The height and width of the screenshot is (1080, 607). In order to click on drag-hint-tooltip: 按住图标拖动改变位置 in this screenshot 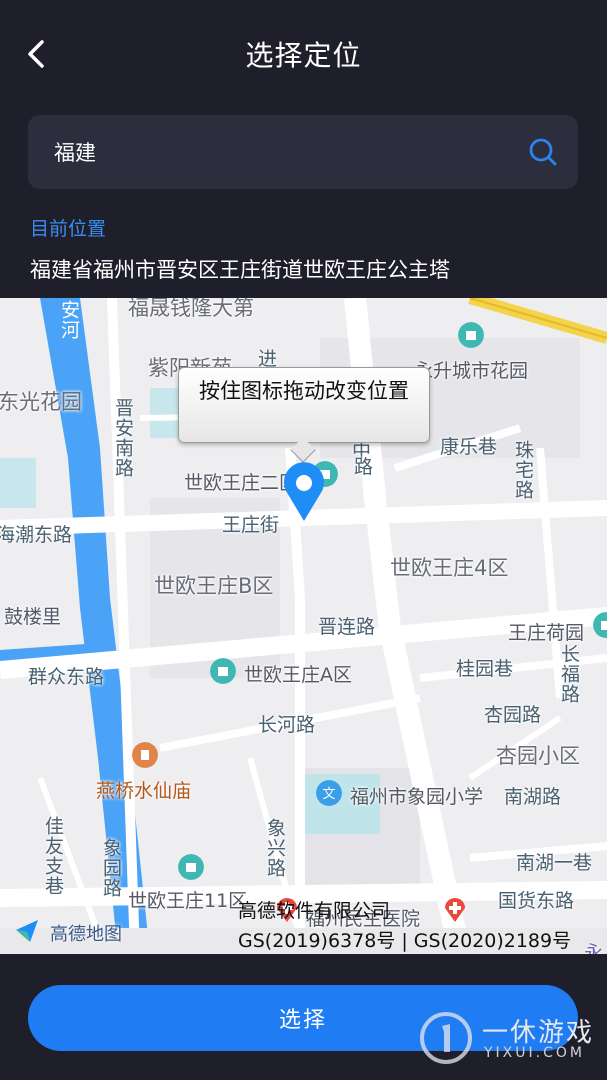, I will do `click(304, 405)`.